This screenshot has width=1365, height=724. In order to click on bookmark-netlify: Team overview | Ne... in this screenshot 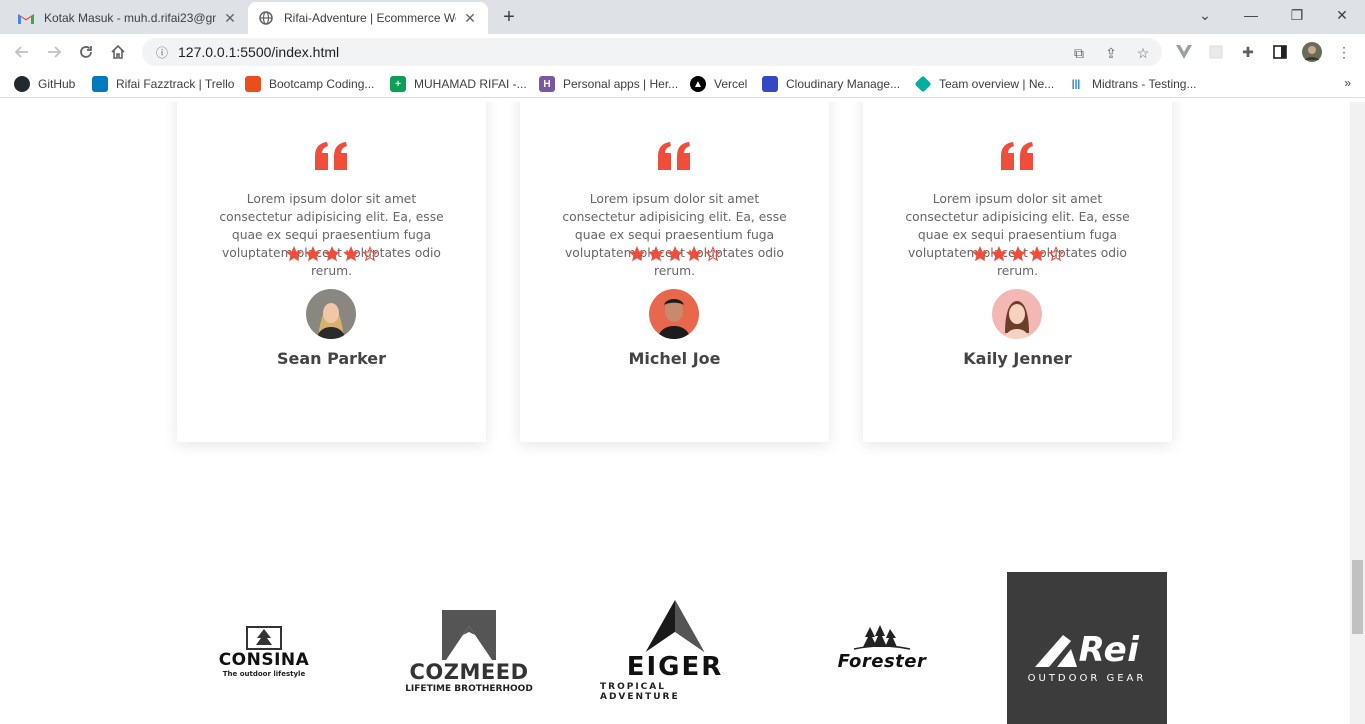, I will do `click(984, 84)`.